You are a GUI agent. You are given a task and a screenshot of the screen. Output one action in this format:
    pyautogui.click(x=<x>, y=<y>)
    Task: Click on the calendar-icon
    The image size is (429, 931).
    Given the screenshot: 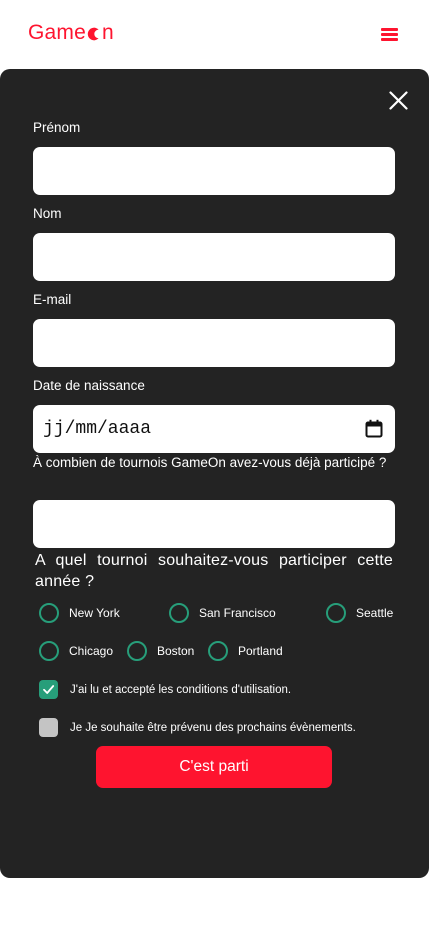 What is the action you would take?
    pyautogui.click(x=374, y=428)
    